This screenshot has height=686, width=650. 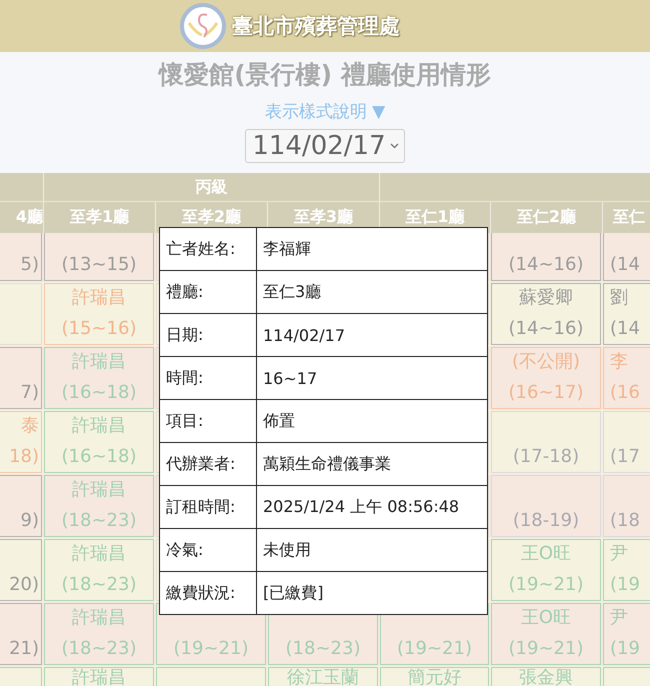 I want to click on logo-icon, so click(x=203, y=26).